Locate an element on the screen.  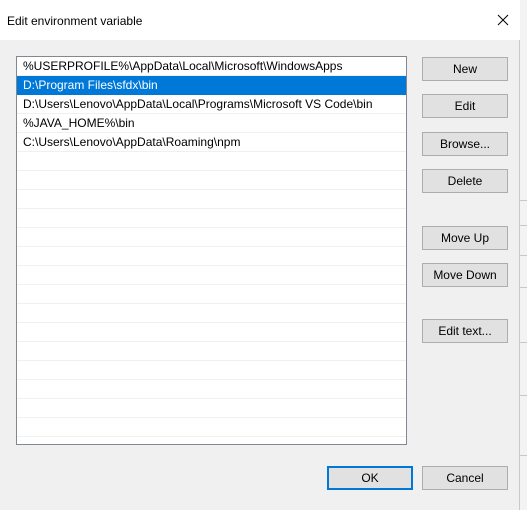
ok-button: OK is located at coordinates (370, 478).